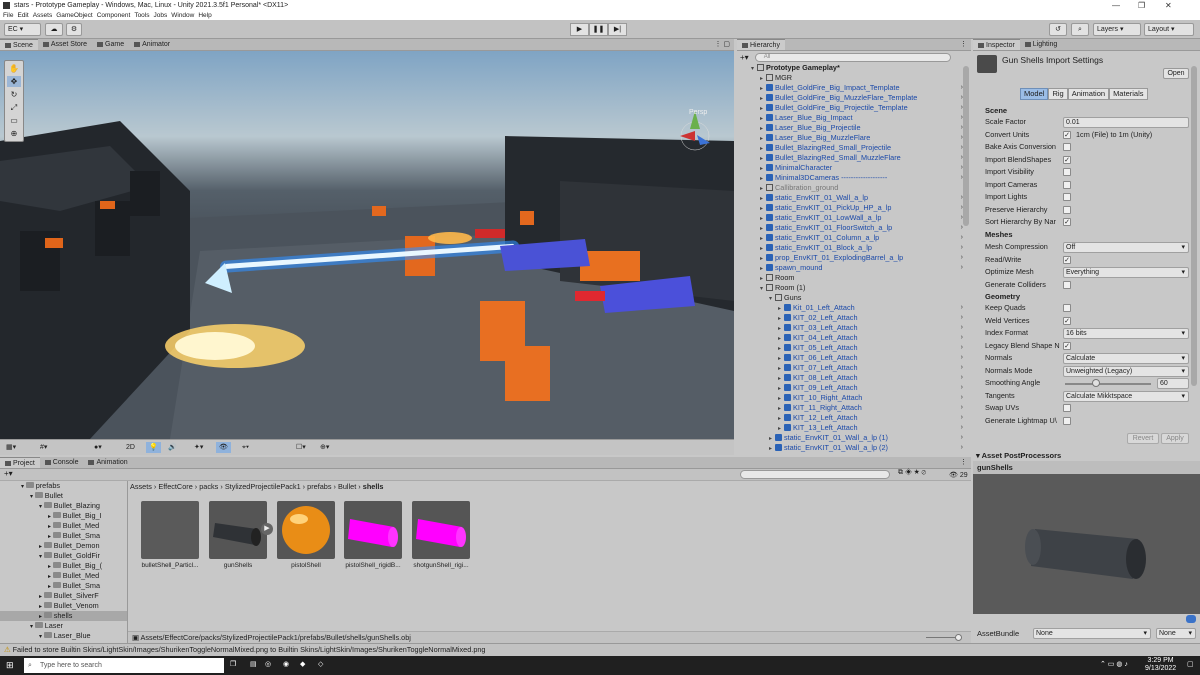  I want to click on bake-axis-checkbox, so click(1067, 147).